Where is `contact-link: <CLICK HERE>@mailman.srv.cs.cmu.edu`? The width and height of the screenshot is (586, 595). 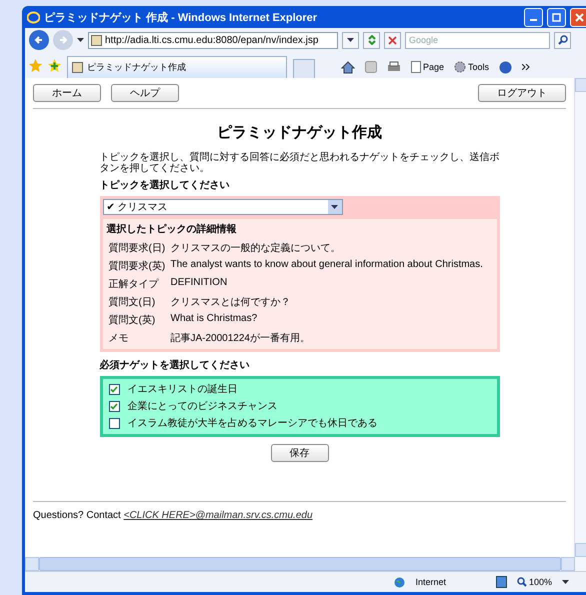 contact-link: <CLICK HERE>@mailman.srv.cs.cmu.edu is located at coordinates (218, 515).